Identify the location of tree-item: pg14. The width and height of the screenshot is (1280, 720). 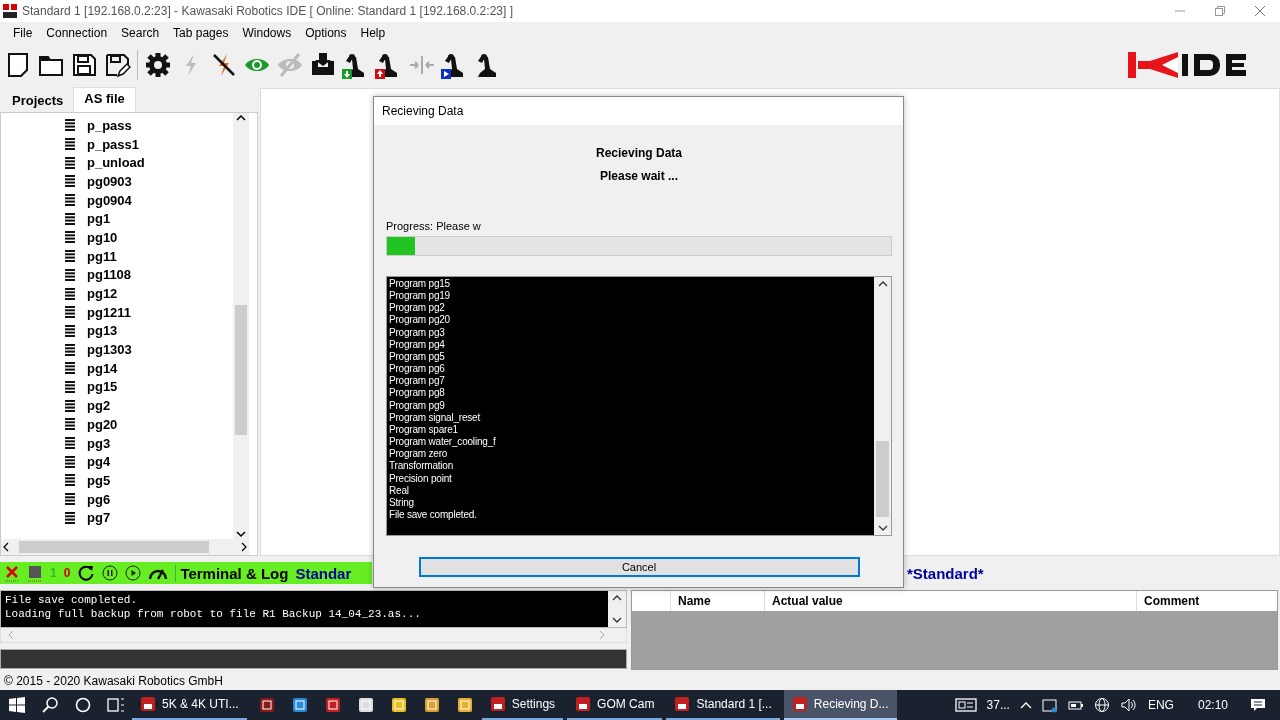
(102, 368).